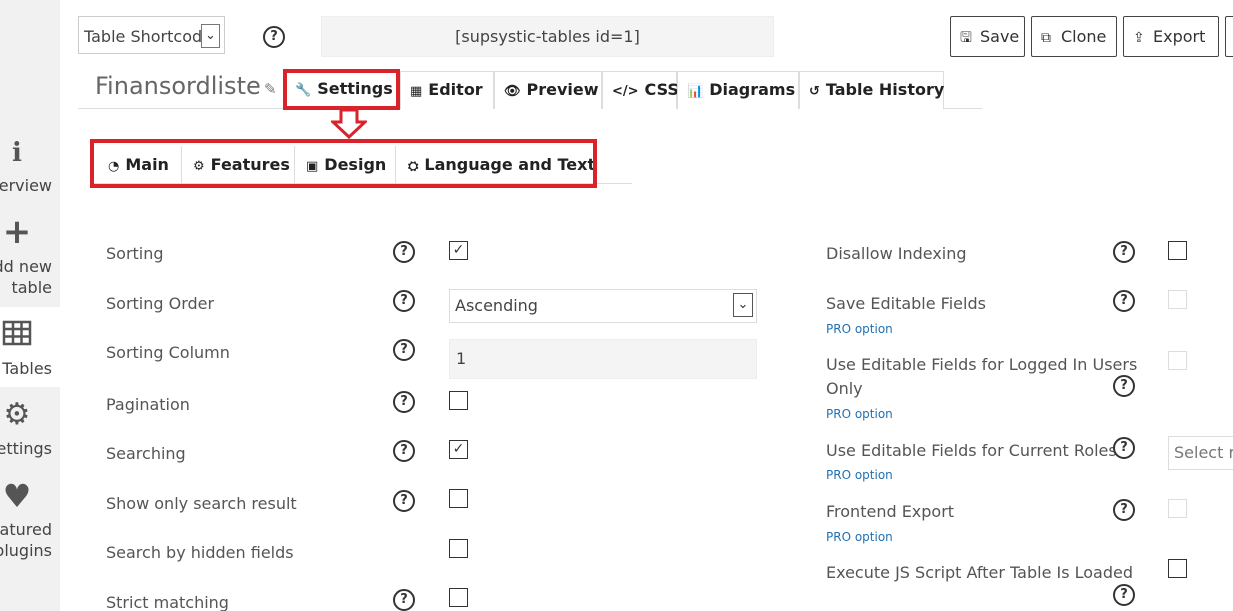  I want to click on eye-icon: 👁, so click(512, 91).